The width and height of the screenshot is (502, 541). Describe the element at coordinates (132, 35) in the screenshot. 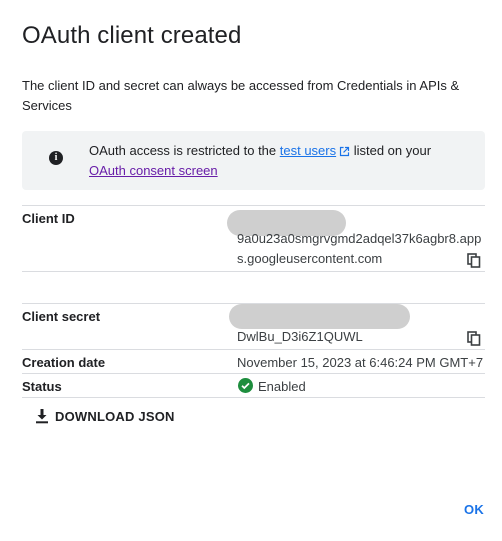

I see `dialog-title: OAuth client created` at that location.